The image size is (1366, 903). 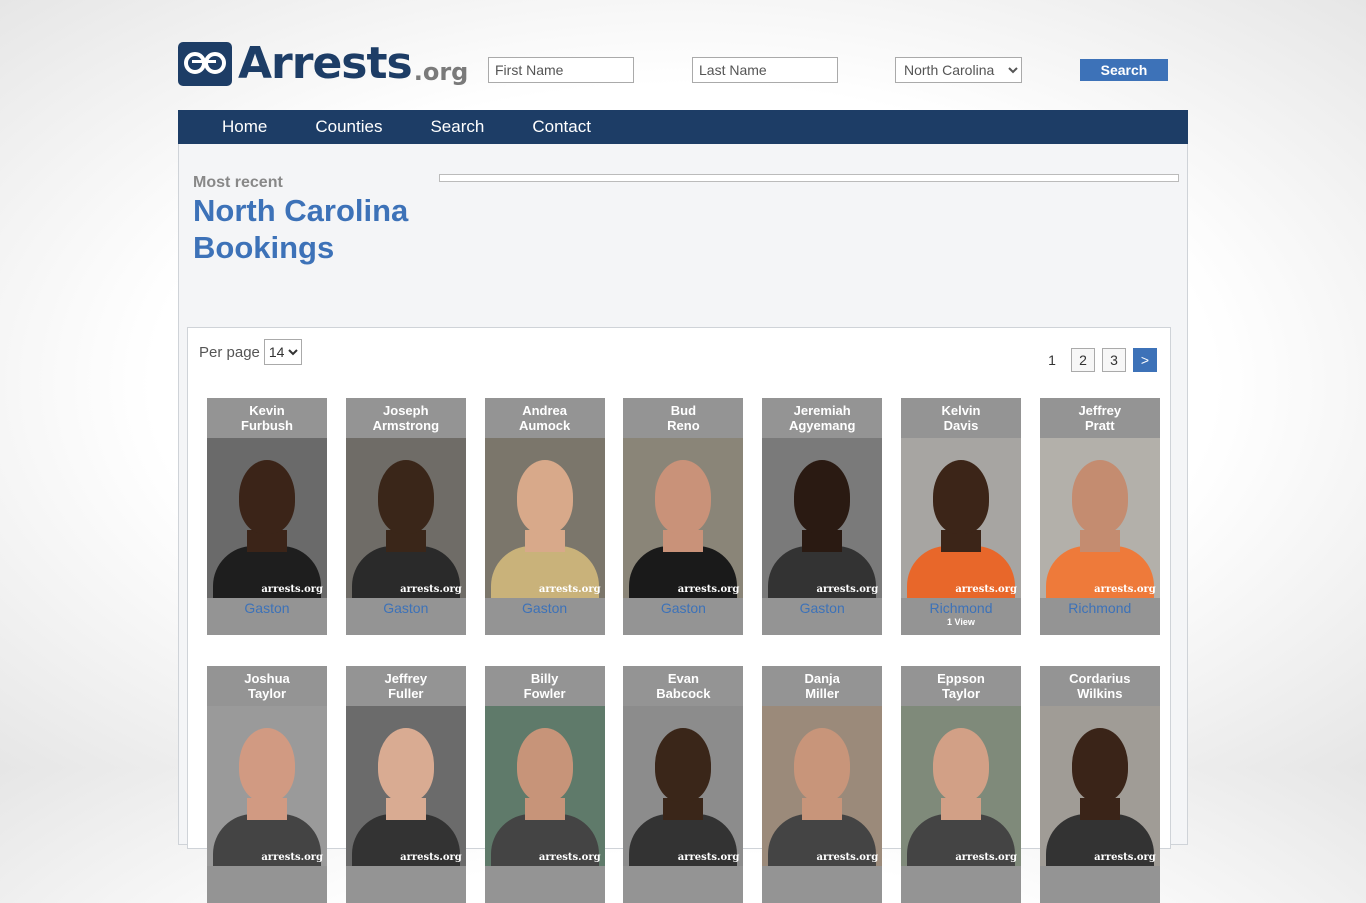 What do you see at coordinates (765, 70) in the screenshot?
I see `last-name-input` at bounding box center [765, 70].